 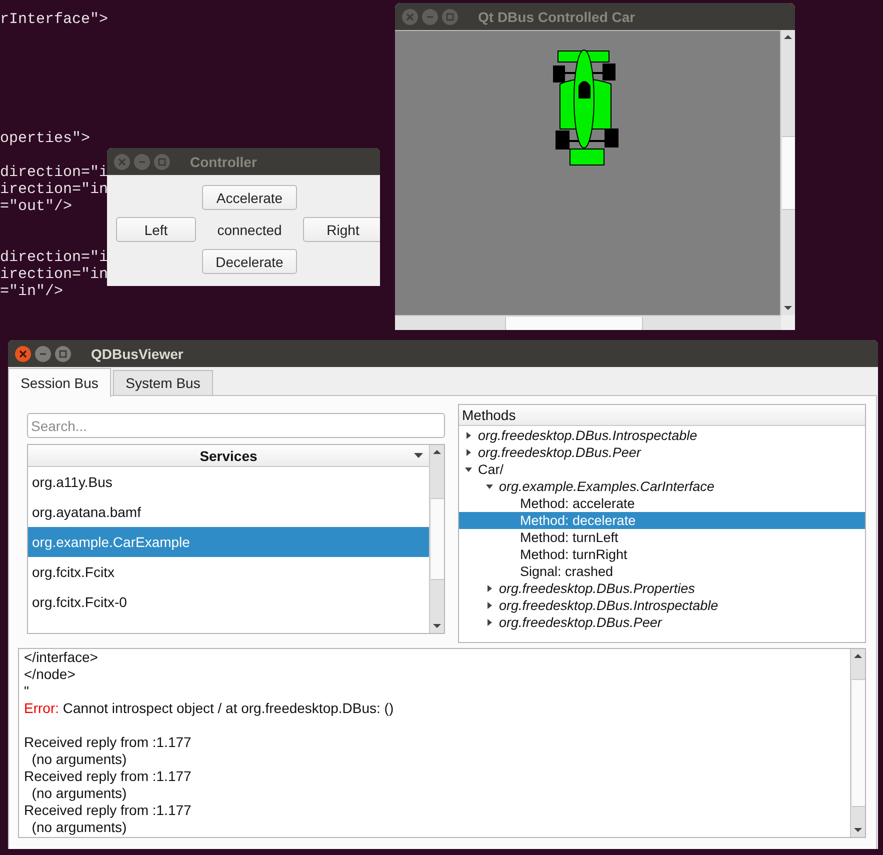 I want to click on terminal-line: operties">, so click(x=45, y=138).